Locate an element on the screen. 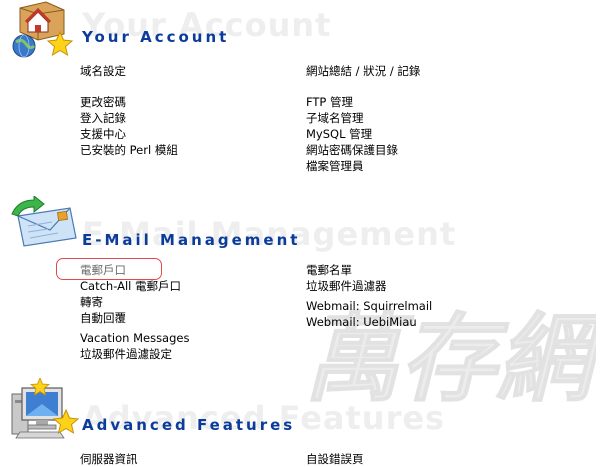 The height and width of the screenshot is (467, 600). link-catch-all-email: Catch-All 電郵戶口 is located at coordinates (134, 286).